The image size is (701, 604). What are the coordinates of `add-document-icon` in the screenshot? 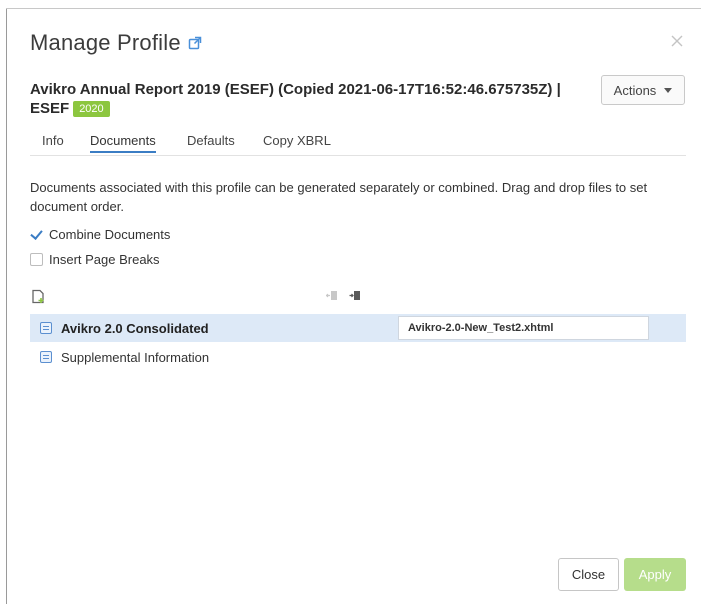 It's located at (38, 296).